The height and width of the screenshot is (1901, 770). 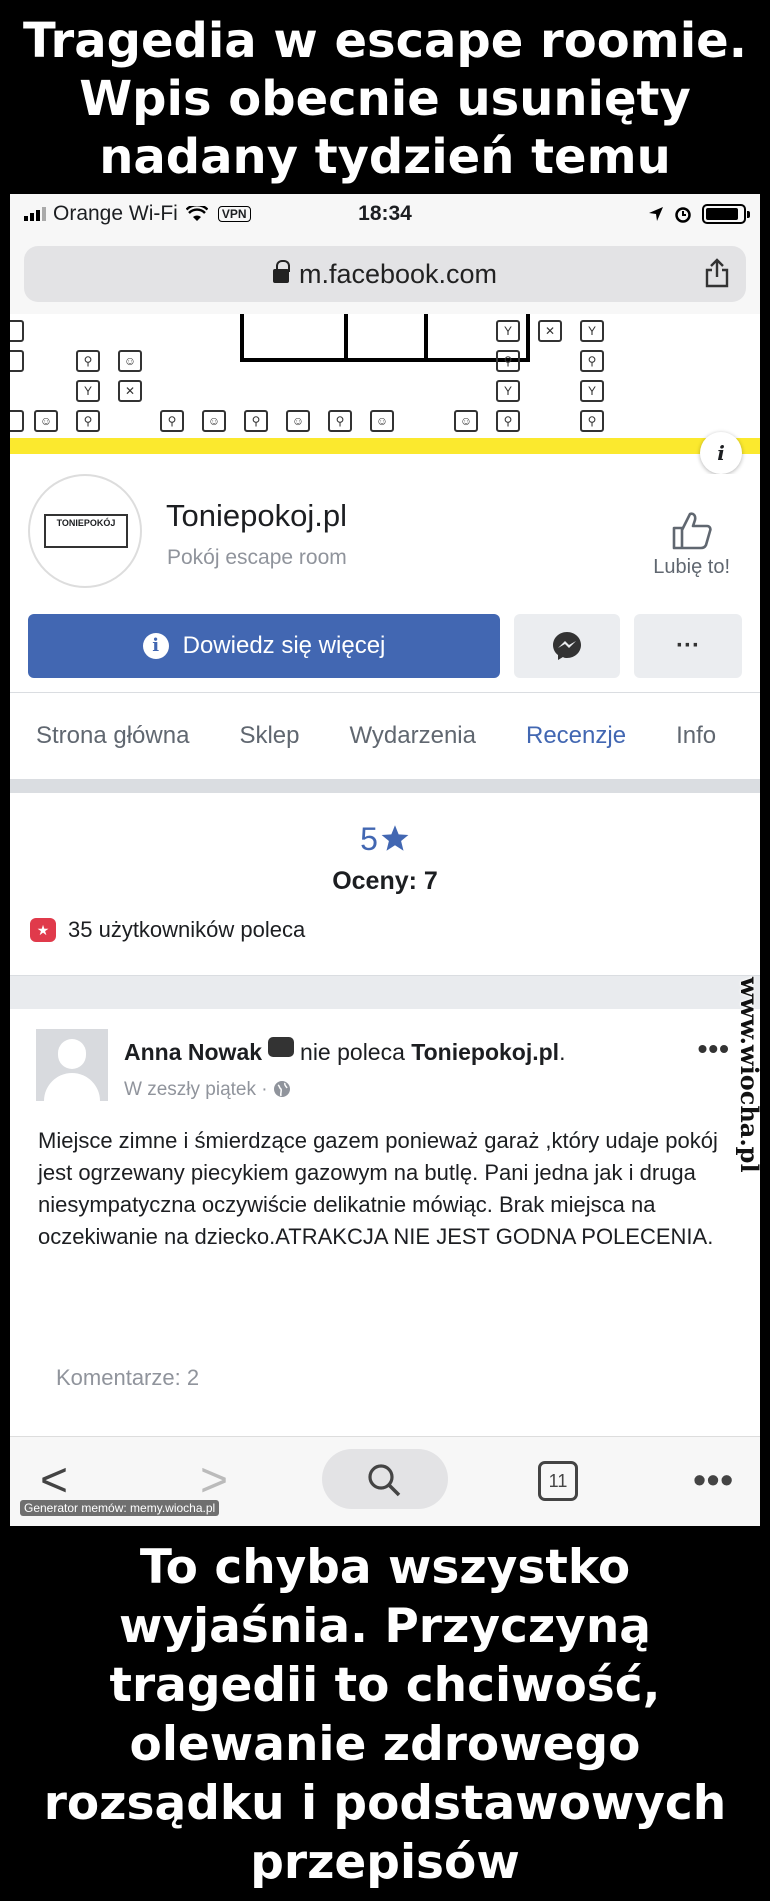 I want to click on rating-summary: 5 Oceny: 7 ★ 35 użytkowników poleca, so click(x=385, y=873).